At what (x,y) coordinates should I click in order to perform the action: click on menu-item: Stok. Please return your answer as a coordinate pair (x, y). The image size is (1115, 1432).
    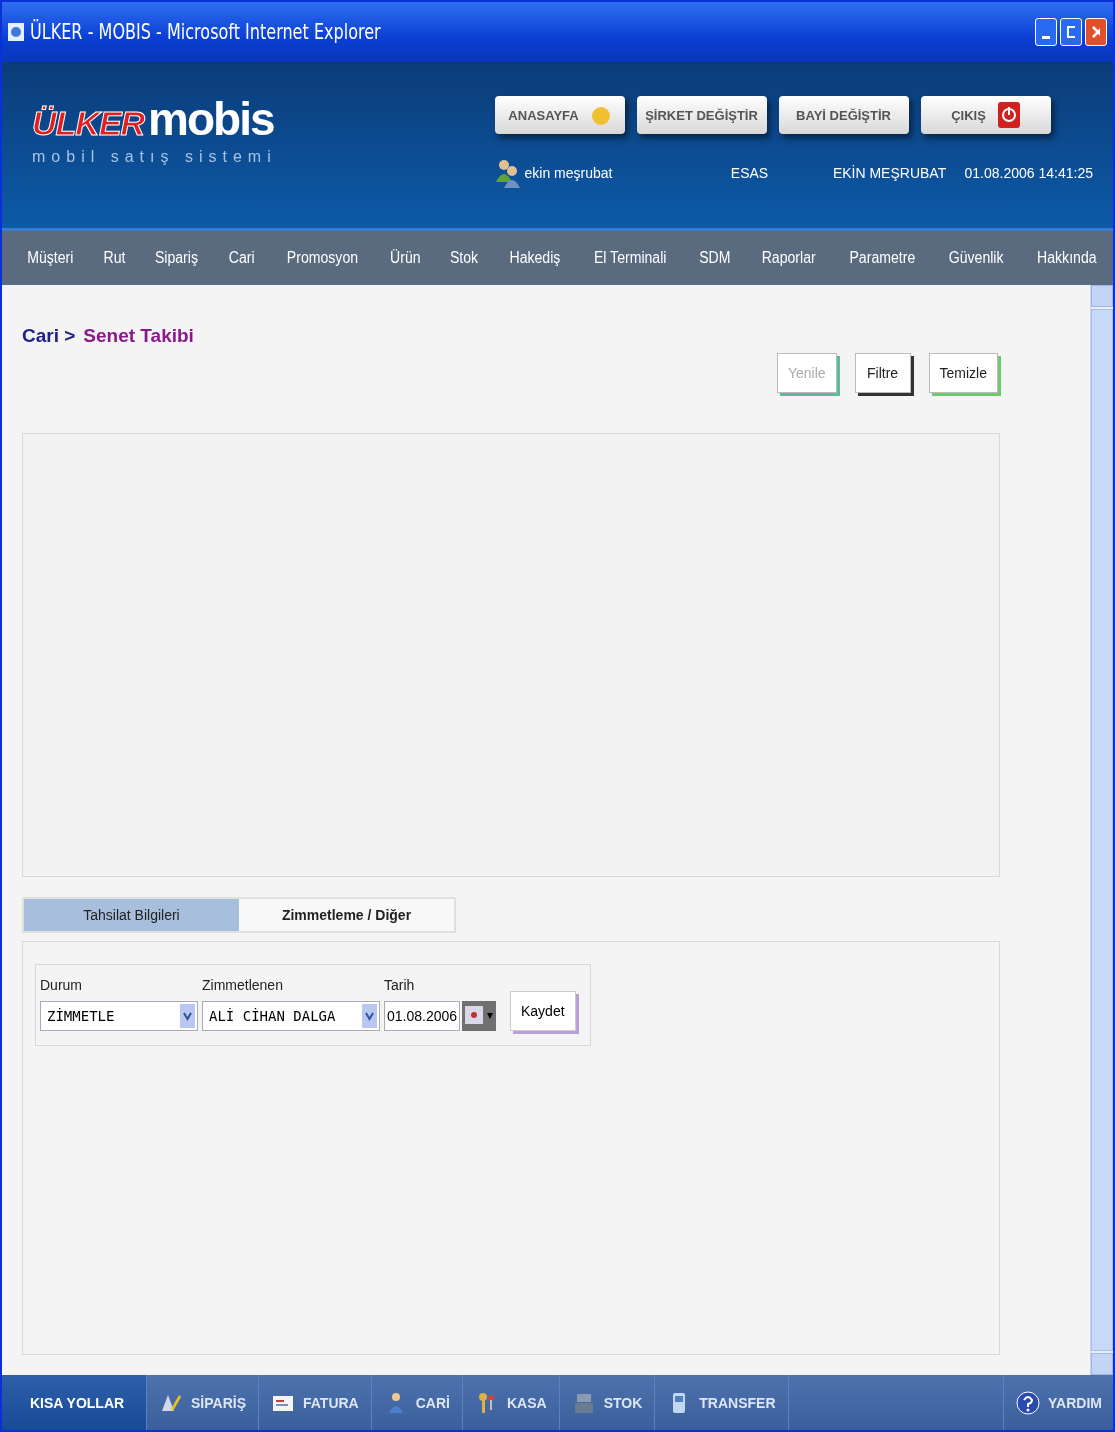
    Looking at the image, I should click on (464, 258).